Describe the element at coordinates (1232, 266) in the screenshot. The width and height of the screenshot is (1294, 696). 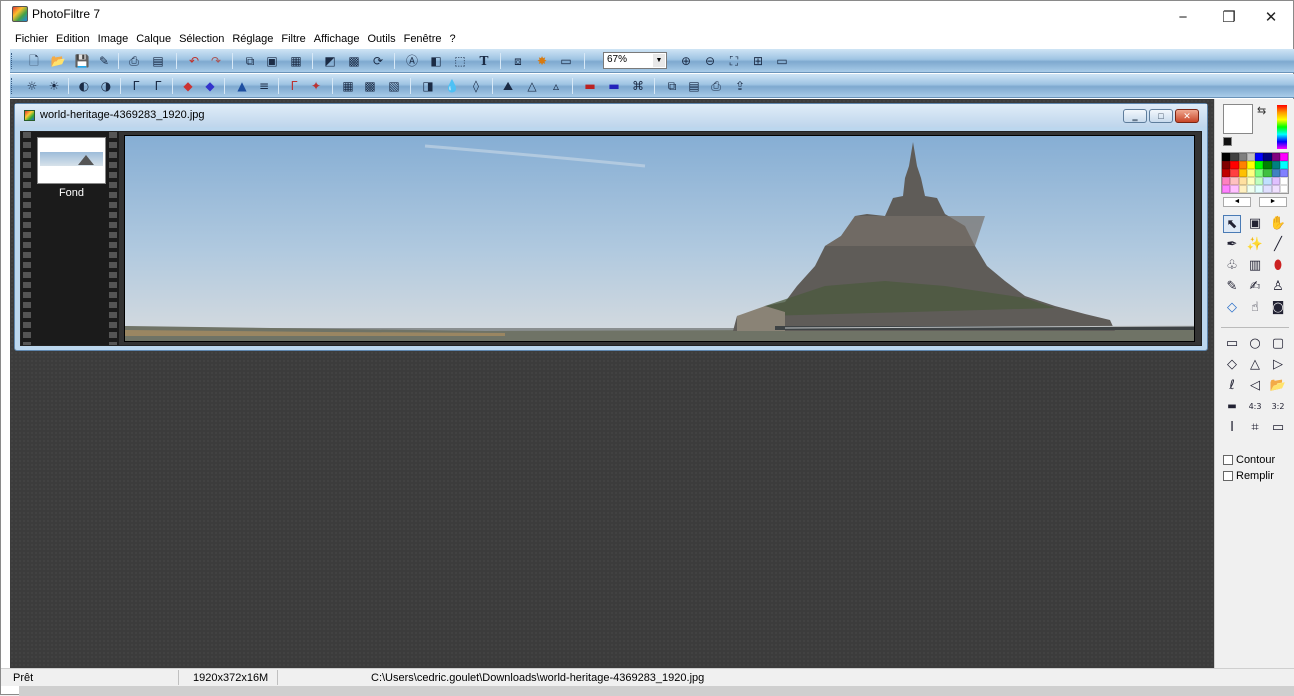
I see `fill-bucket-icon: ♧` at that location.